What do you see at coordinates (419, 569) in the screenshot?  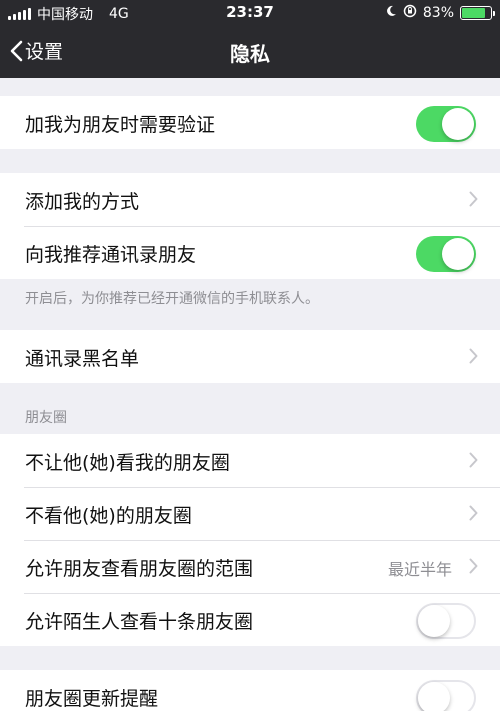 I see `visible-range-value: 最近半年` at bounding box center [419, 569].